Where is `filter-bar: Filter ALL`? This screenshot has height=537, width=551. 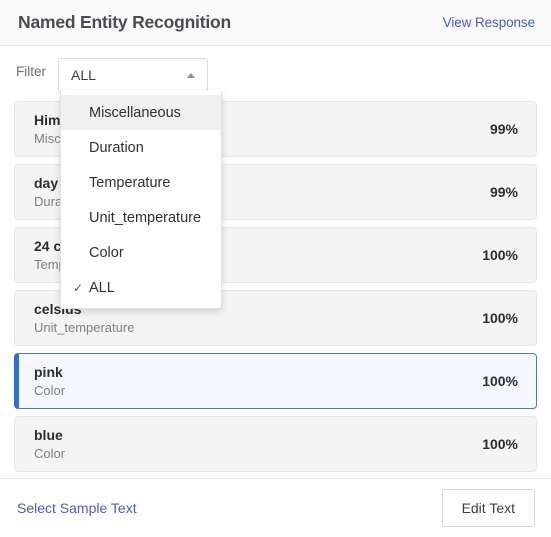
filter-bar: Filter ALL is located at coordinates (275, 69).